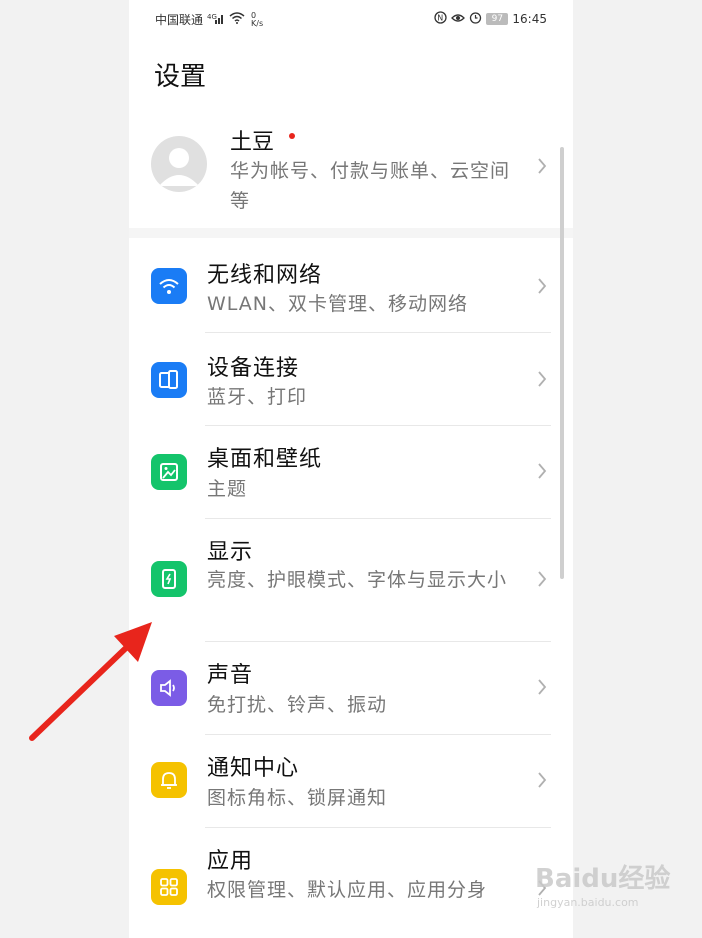  Describe the element at coordinates (351, 781) in the screenshot. I see `settings-item-notifications: 通知中心 图标角标、锁屏通知` at that location.